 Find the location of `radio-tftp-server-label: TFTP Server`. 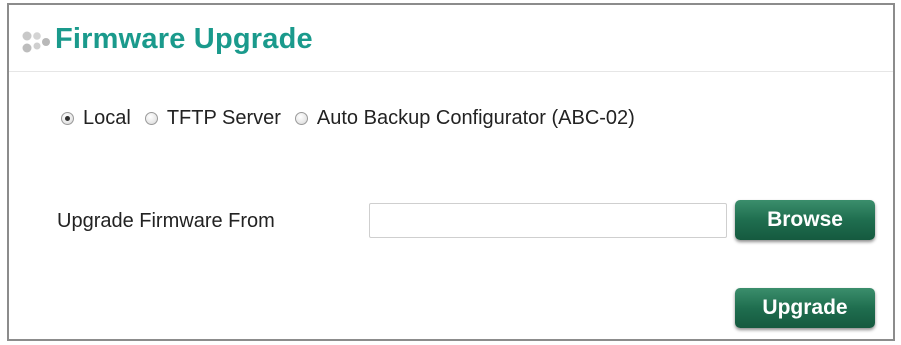

radio-tftp-server-label: TFTP Server is located at coordinates (223, 117).